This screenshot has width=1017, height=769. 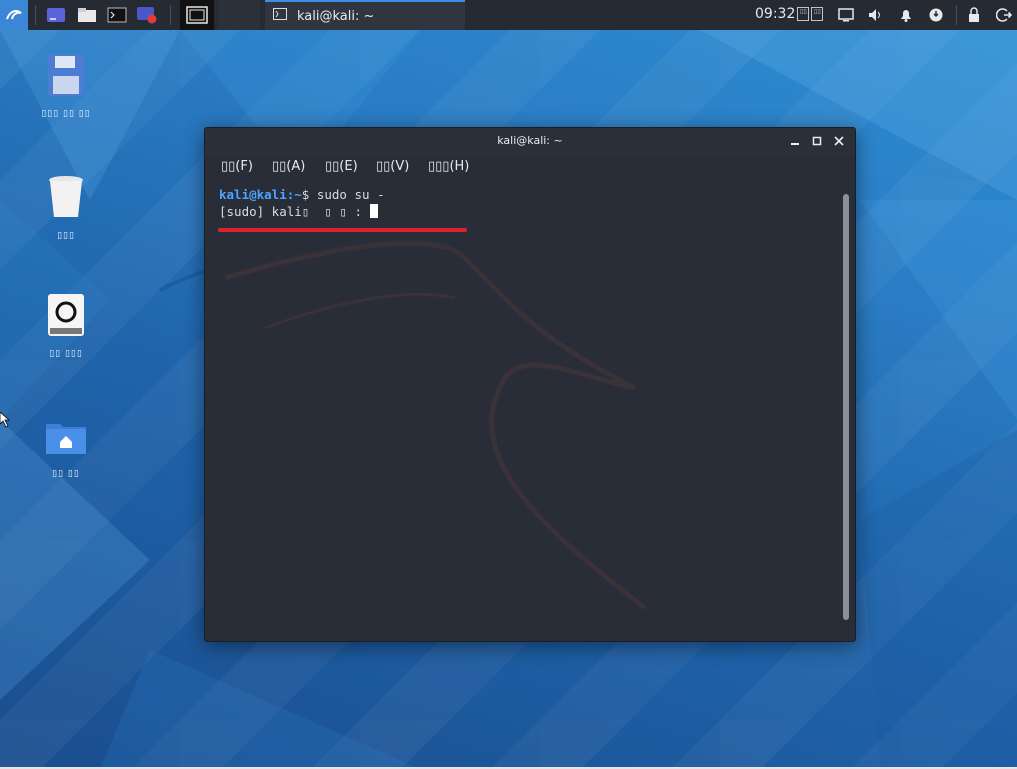 What do you see at coordinates (253, 194) in the screenshot?
I see `prompt-user: kali@kali` at bounding box center [253, 194].